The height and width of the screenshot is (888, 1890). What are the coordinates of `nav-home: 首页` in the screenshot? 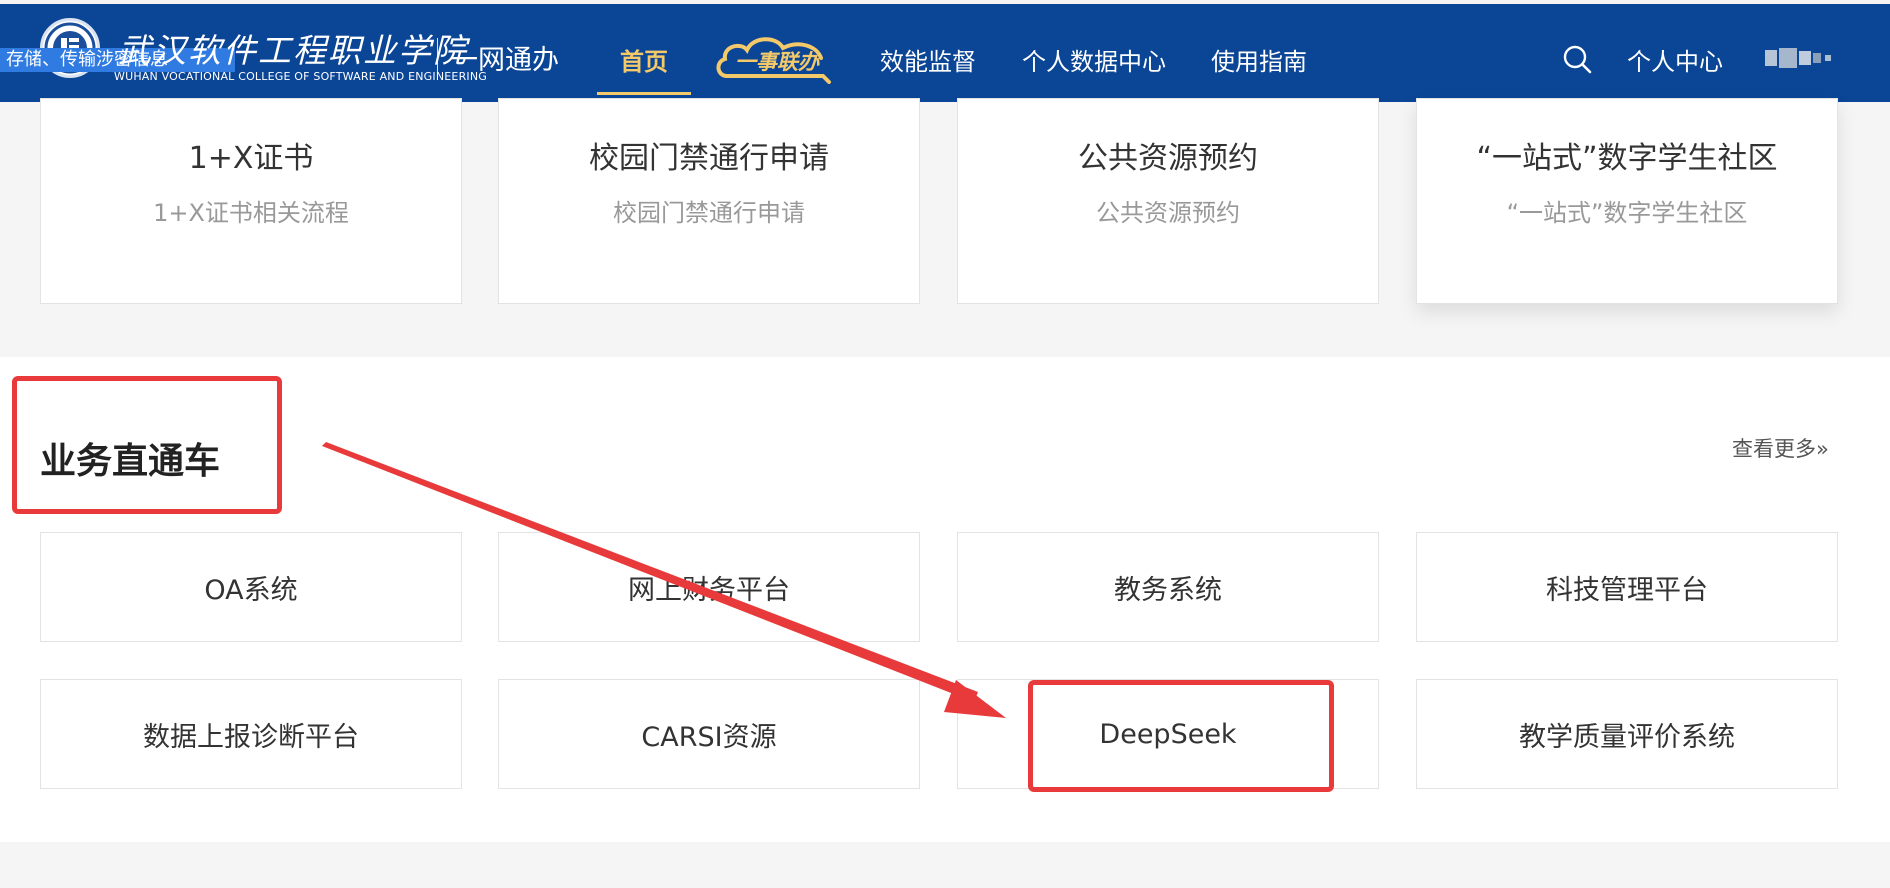 It's located at (644, 59).